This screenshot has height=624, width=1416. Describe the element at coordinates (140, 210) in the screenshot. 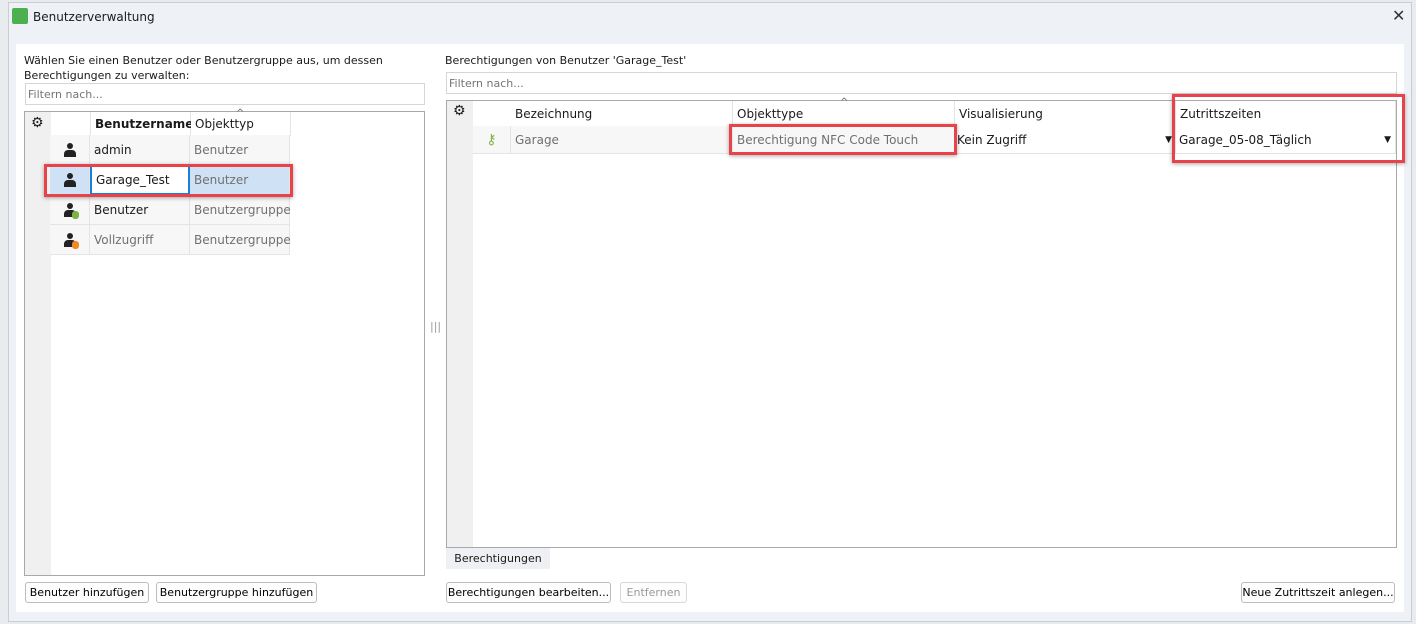

I see `user-name: Benutzer` at that location.